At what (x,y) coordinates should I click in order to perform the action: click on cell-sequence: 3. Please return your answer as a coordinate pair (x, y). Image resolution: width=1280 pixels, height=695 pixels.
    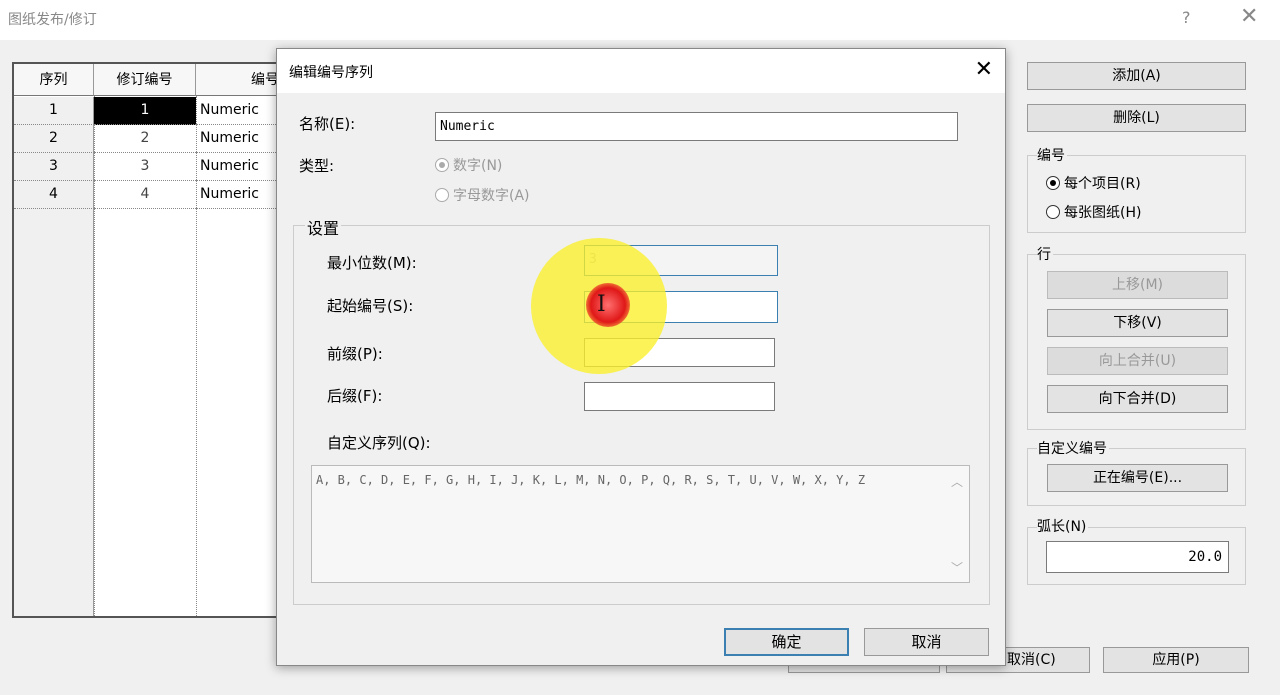
    Looking at the image, I should click on (54, 167).